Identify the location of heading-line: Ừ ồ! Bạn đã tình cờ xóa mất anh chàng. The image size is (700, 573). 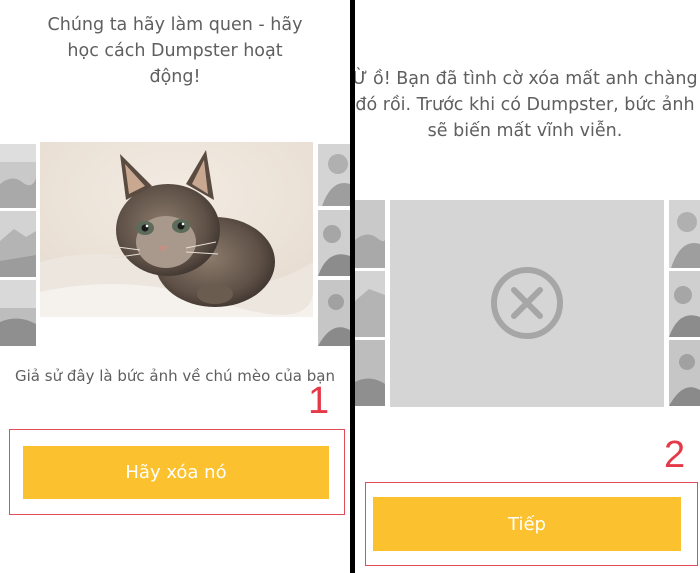
(526, 79).